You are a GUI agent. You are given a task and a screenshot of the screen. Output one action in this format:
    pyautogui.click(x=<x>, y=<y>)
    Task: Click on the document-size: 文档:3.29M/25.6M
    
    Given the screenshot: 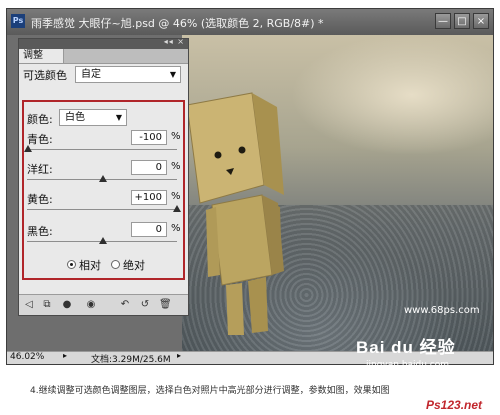 What is the action you would take?
    pyautogui.click(x=131, y=360)
    